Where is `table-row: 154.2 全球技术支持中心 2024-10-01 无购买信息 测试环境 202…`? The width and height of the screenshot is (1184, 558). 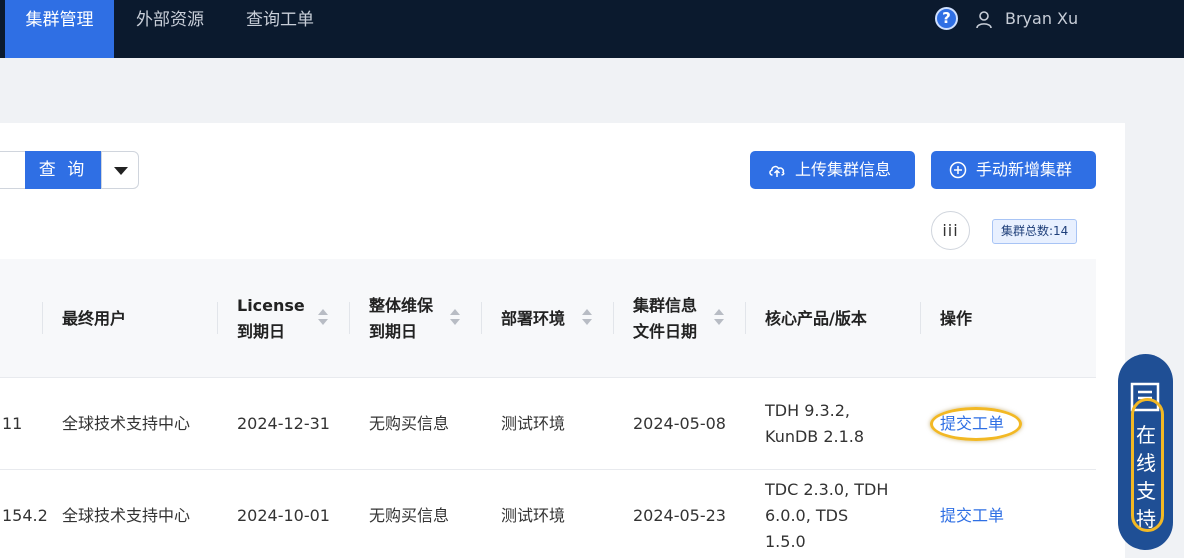
table-row: 154.2 全球技术支持中心 2024-10-01 无购买信息 测试环境 202… is located at coordinates (548, 514).